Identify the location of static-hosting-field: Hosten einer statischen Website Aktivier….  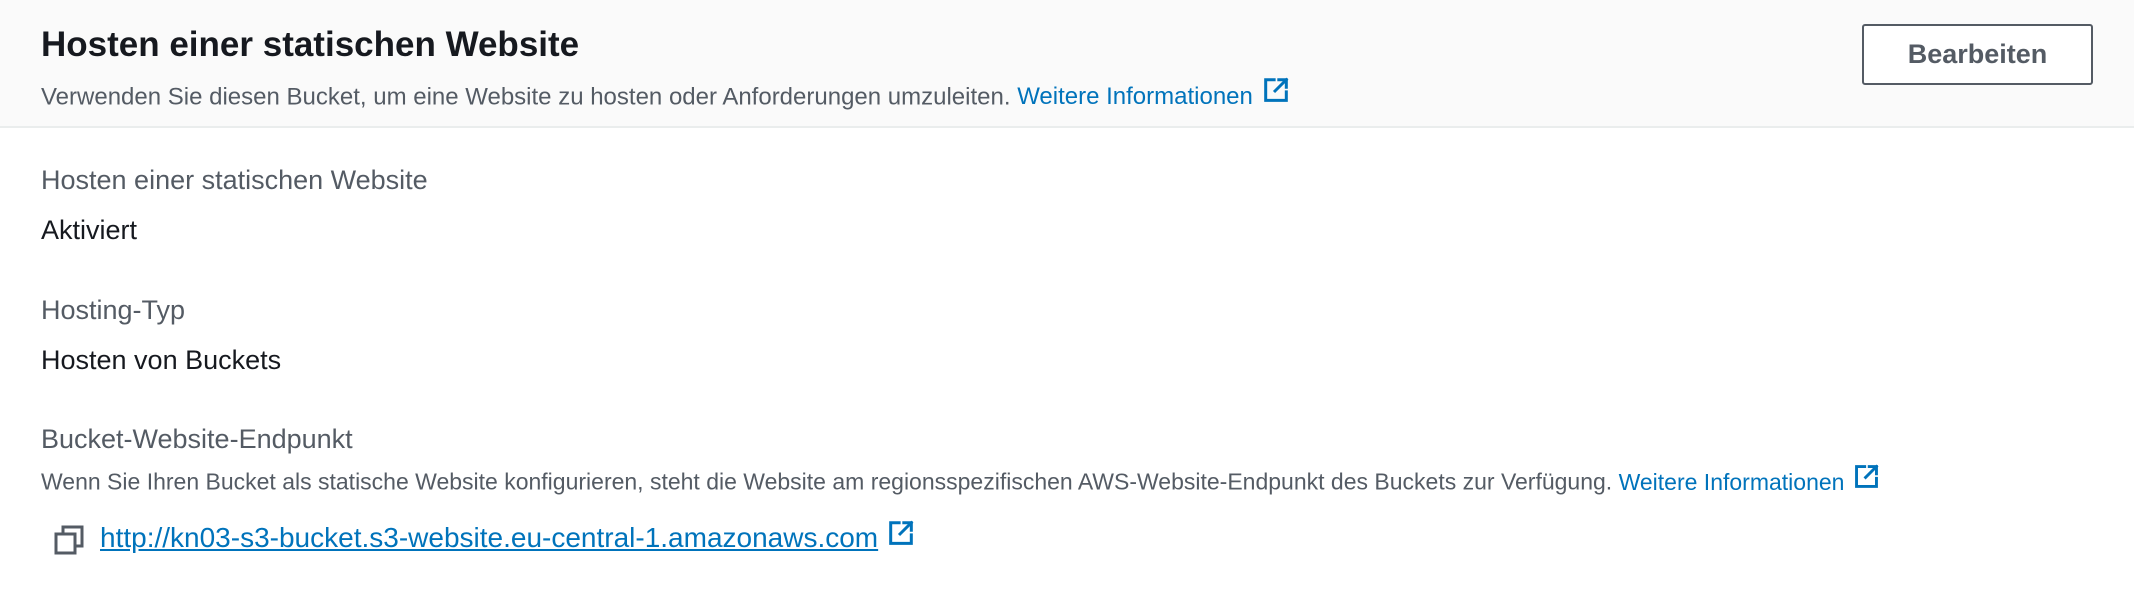
(234, 205).